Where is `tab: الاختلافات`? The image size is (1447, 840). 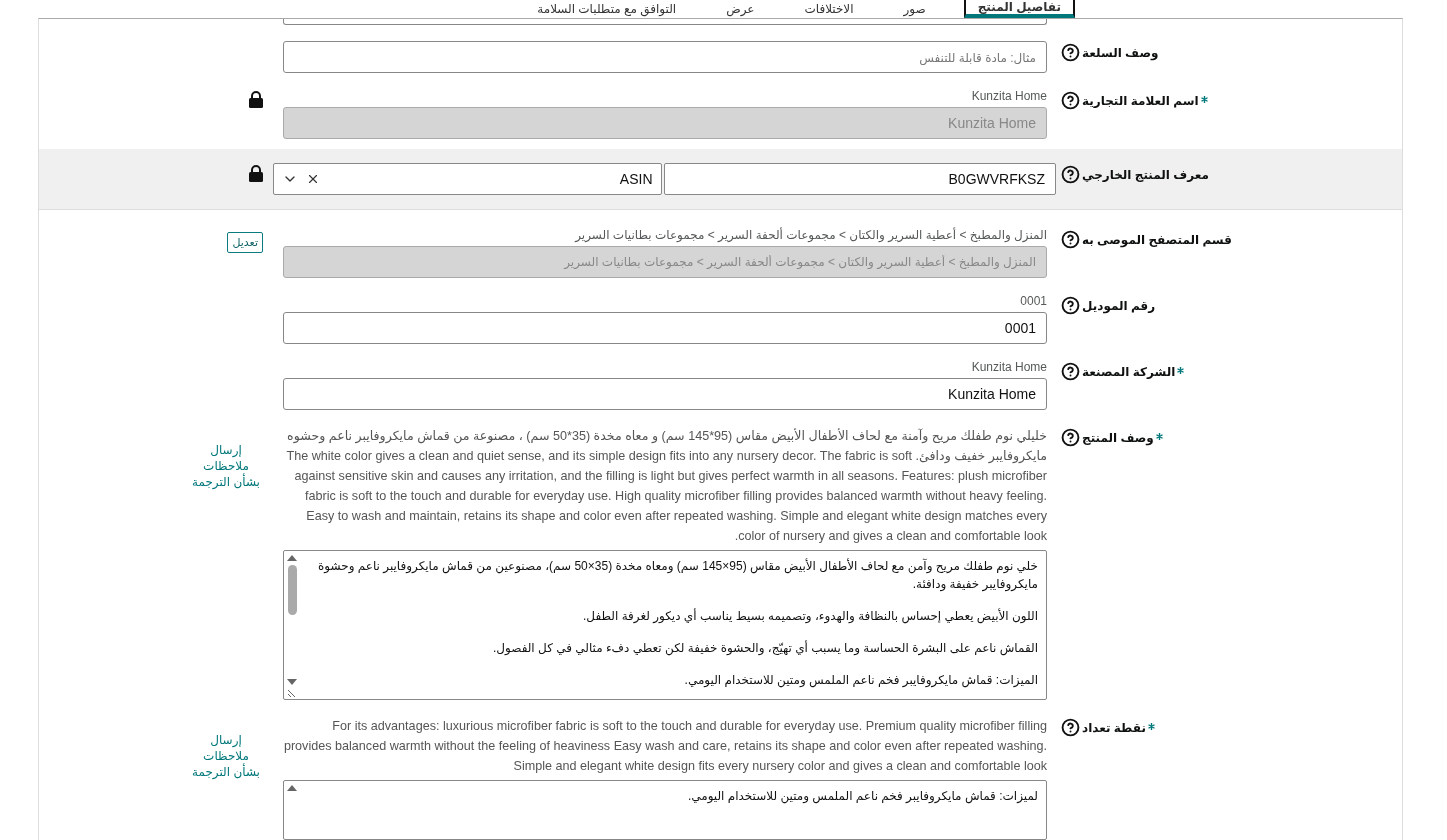 tab: الاختلافات is located at coordinates (829, 9).